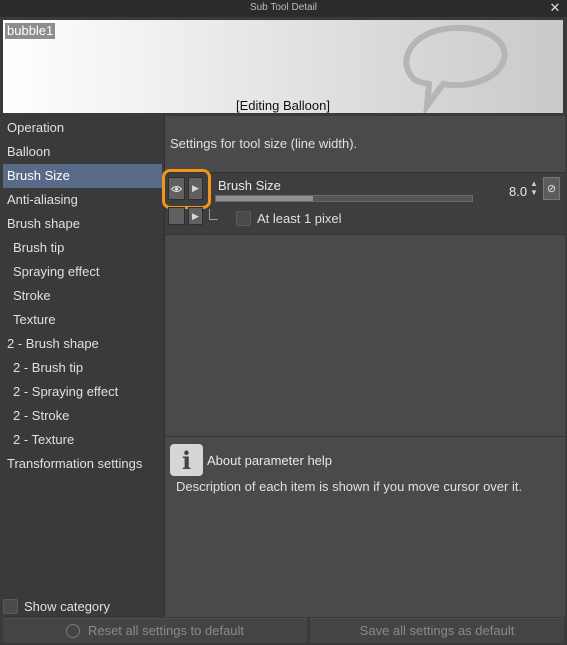  I want to click on brush-size-slider-fill, so click(265, 198).